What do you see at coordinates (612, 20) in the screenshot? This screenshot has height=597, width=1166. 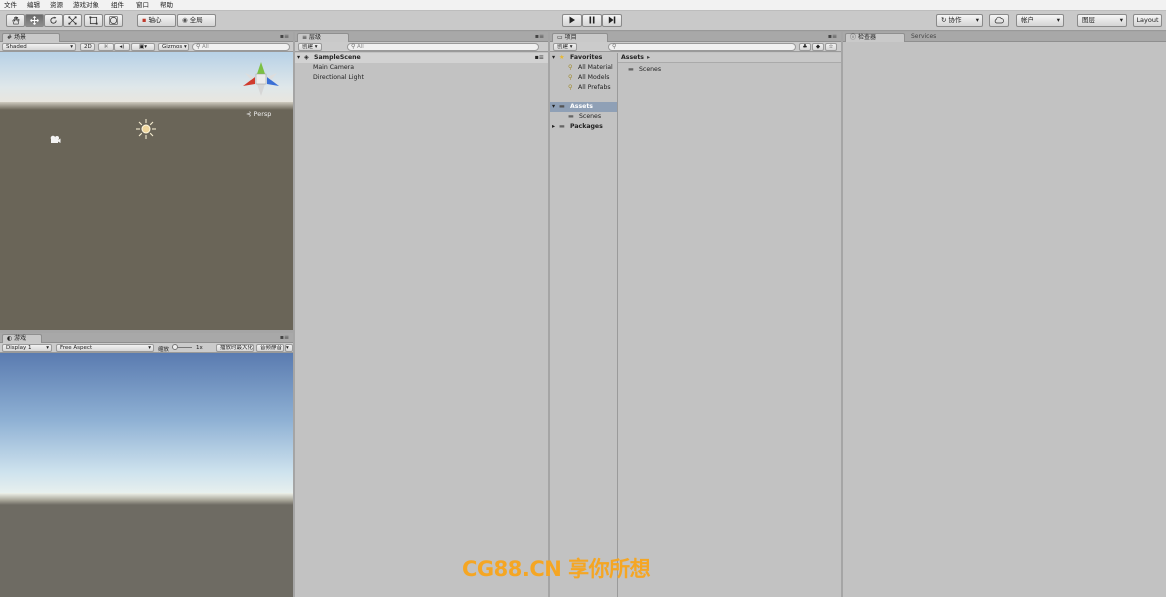 I see `step-button` at bounding box center [612, 20].